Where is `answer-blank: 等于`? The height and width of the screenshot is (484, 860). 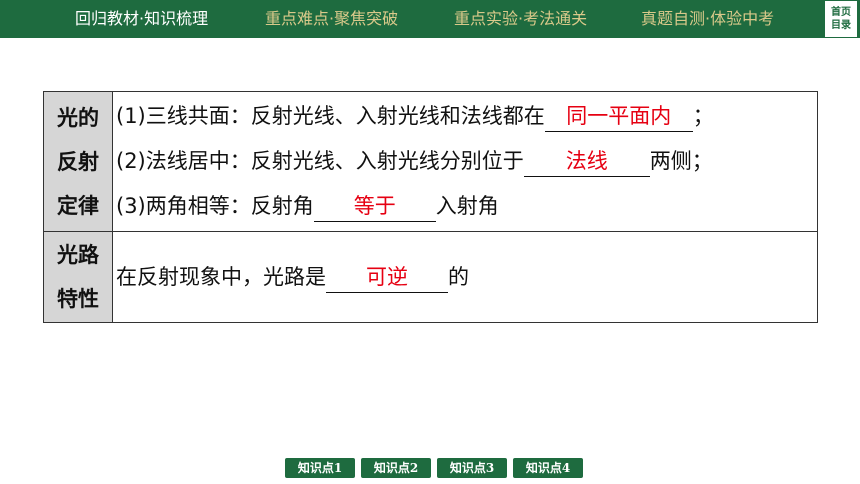
answer-blank: 等于 is located at coordinates (374, 206).